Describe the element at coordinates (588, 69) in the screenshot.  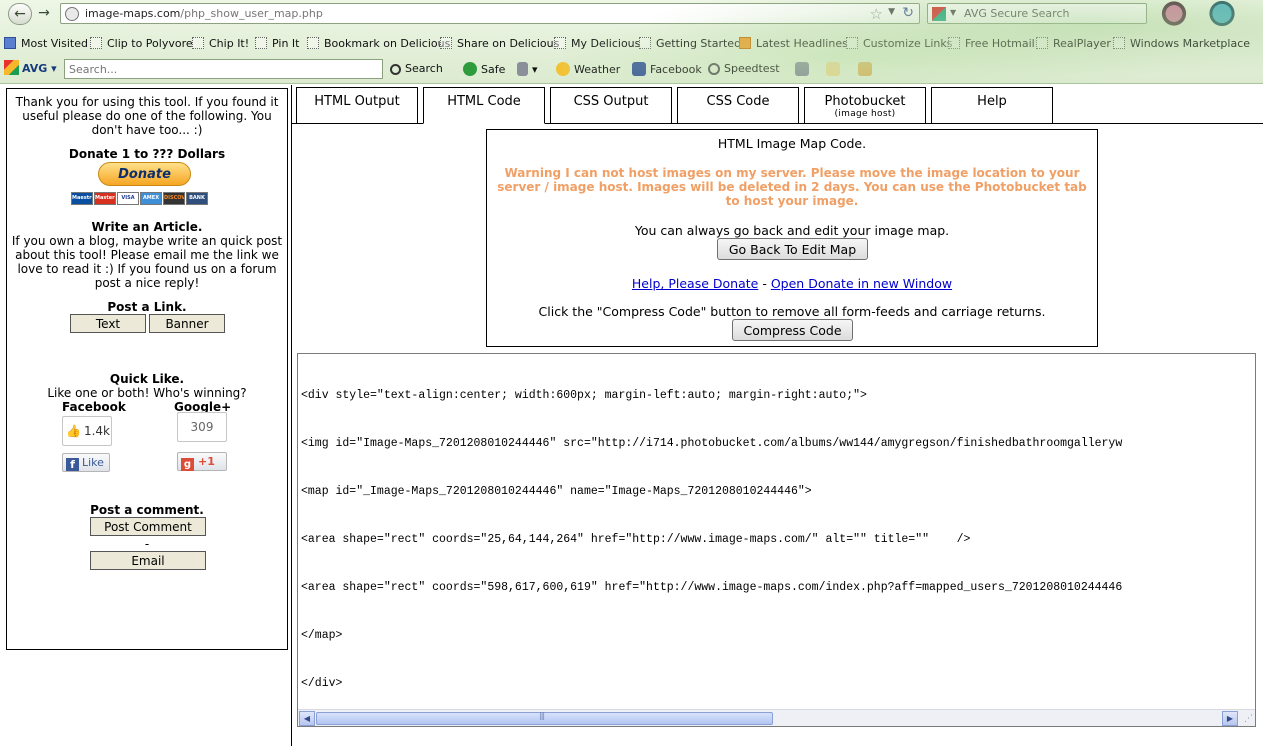
I see `avg-weather-button: Weather` at that location.